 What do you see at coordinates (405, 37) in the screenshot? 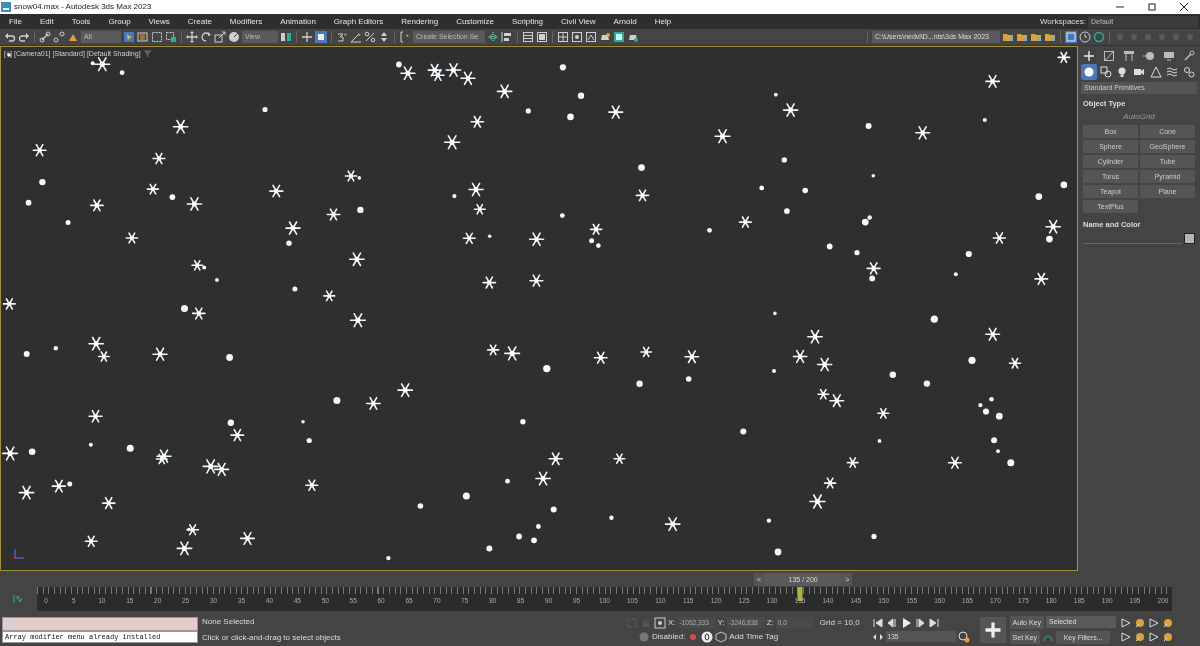
I see `named-selection-icon` at bounding box center [405, 37].